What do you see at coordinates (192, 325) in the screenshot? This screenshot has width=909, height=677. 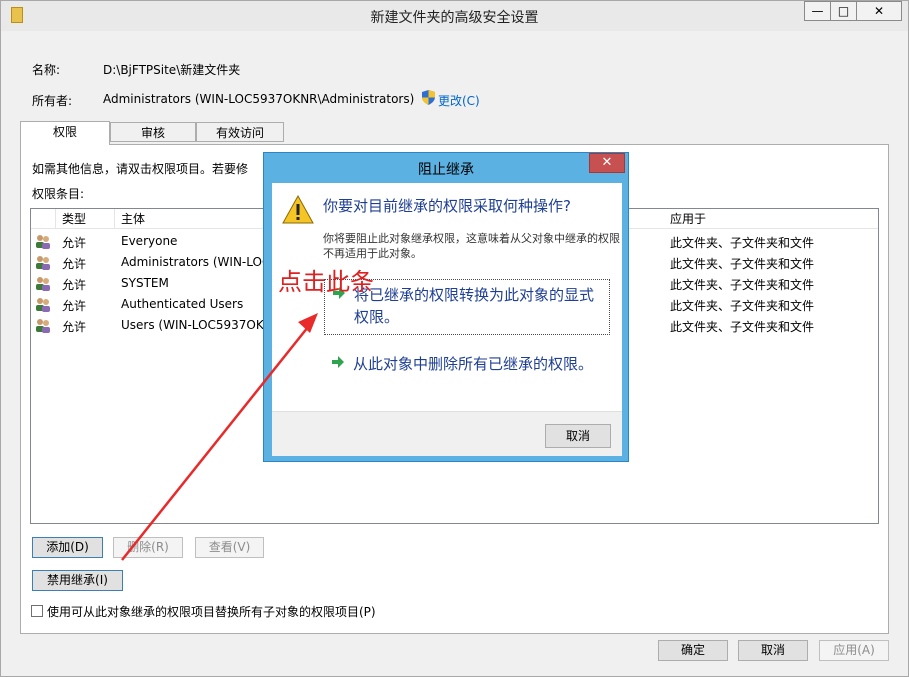 I see `row-principal: Users (WIN-LOC5937OK` at bounding box center [192, 325].